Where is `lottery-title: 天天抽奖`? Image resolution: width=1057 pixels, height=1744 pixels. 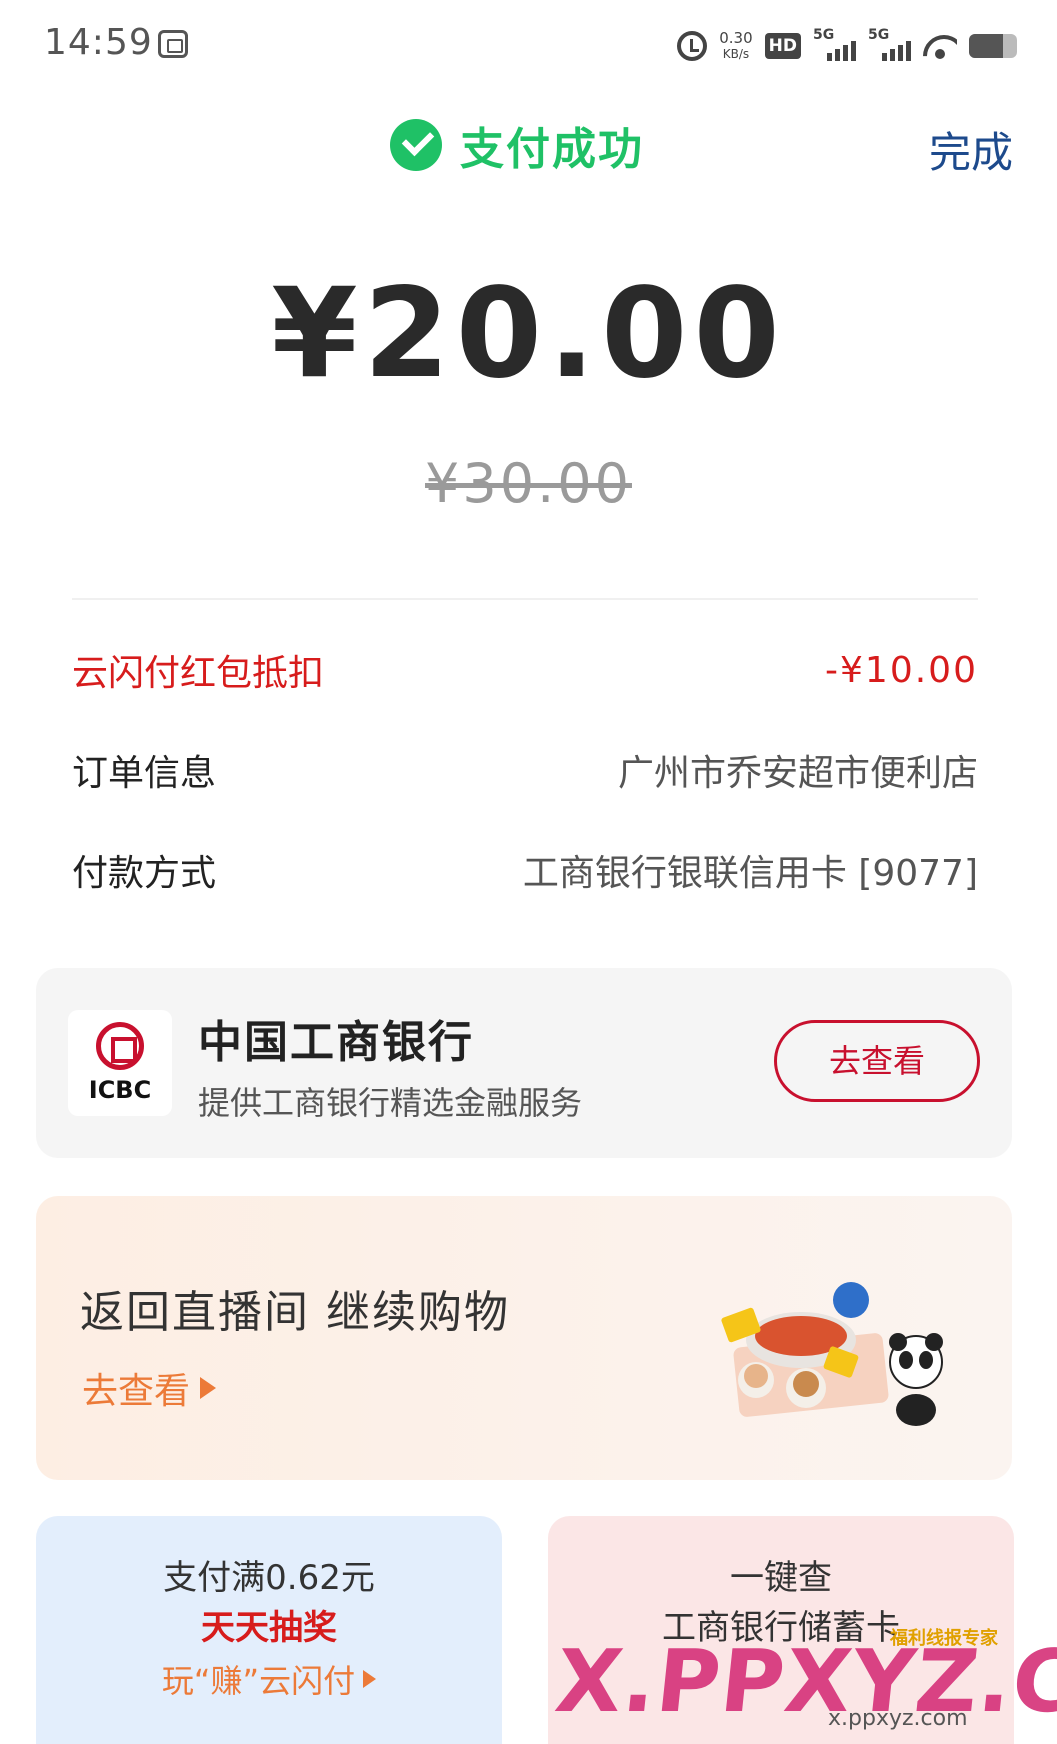 lottery-title: 天天抽奖 is located at coordinates (269, 1628).